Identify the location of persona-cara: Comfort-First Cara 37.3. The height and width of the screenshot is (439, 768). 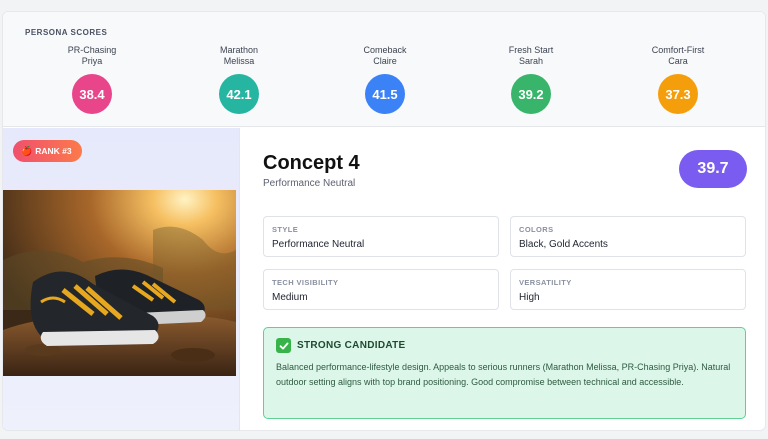
(678, 79).